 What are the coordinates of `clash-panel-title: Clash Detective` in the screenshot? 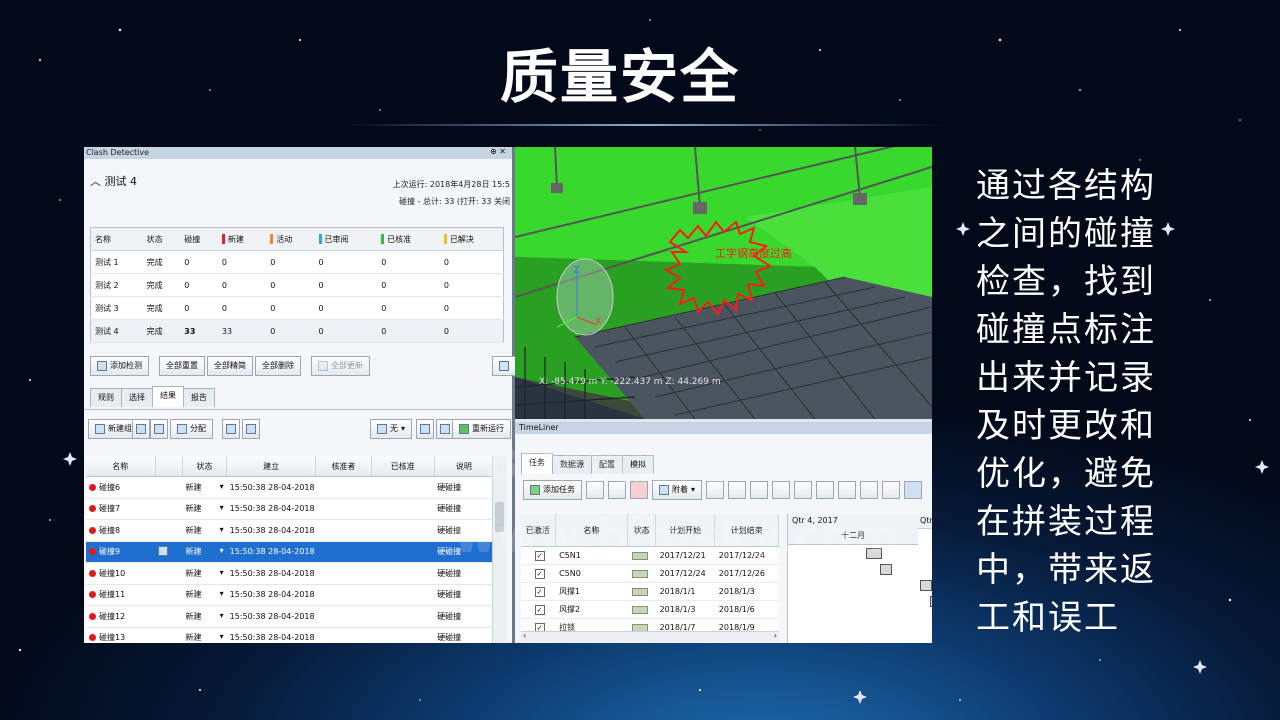 It's located at (298, 153).